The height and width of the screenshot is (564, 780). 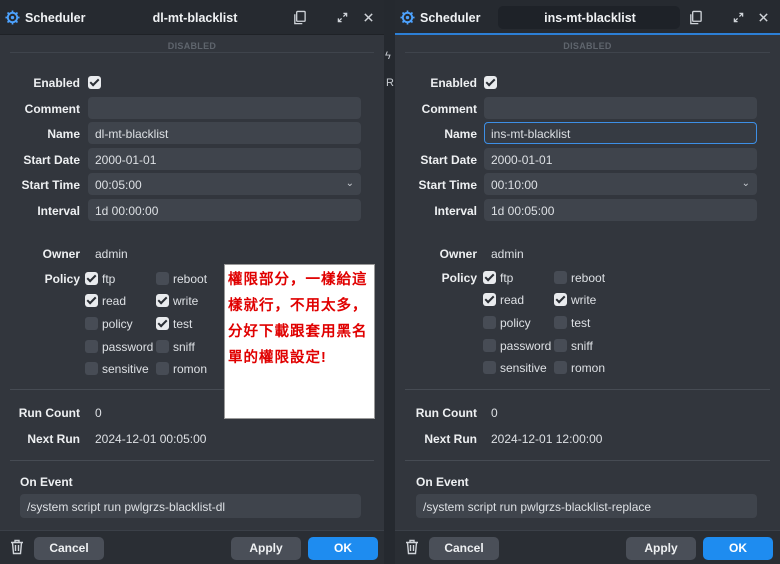 I want to click on window-title: ins-mt-blacklist, so click(x=590, y=18).